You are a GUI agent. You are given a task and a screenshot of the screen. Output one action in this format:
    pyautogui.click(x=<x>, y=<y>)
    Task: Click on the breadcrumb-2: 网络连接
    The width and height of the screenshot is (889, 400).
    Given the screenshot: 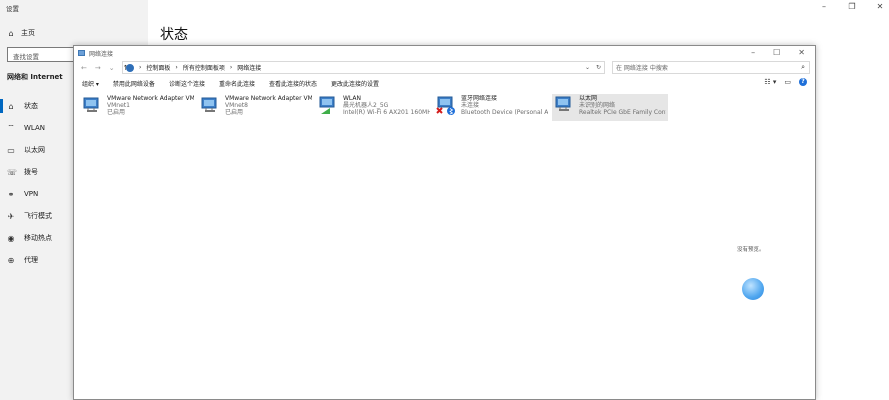 What is the action you would take?
    pyautogui.click(x=249, y=67)
    